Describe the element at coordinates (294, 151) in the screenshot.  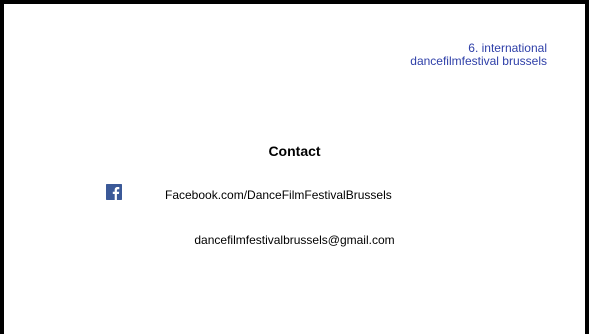
I see `contact-heading: Contact` at that location.